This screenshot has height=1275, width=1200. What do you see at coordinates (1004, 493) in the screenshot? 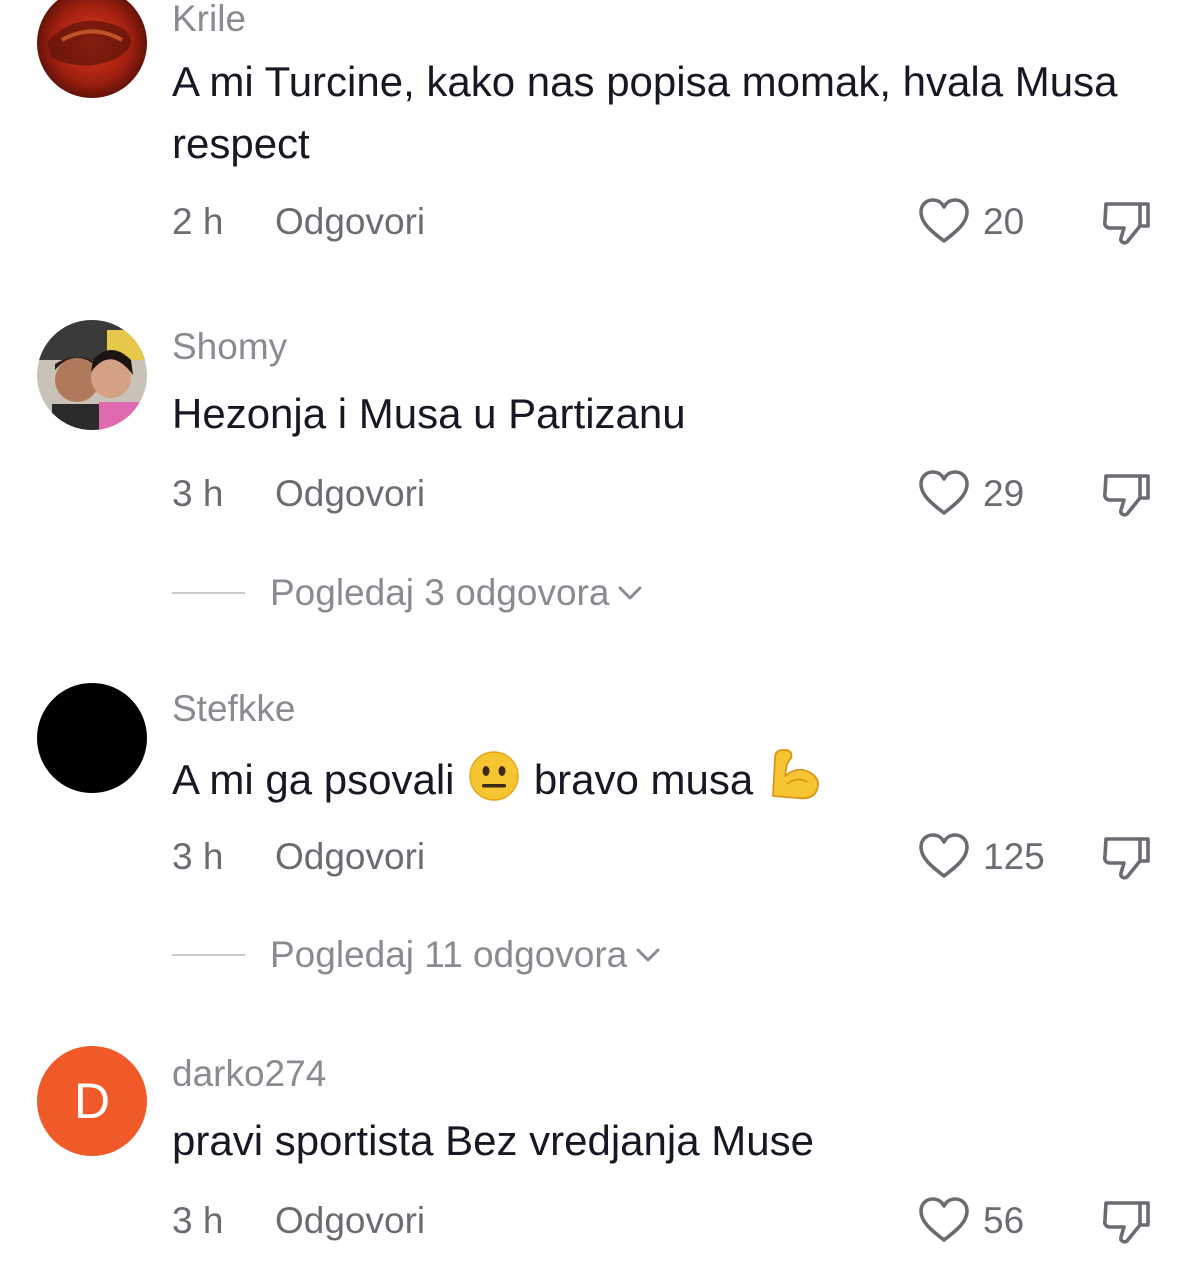
I see `like-count: 29` at bounding box center [1004, 493].